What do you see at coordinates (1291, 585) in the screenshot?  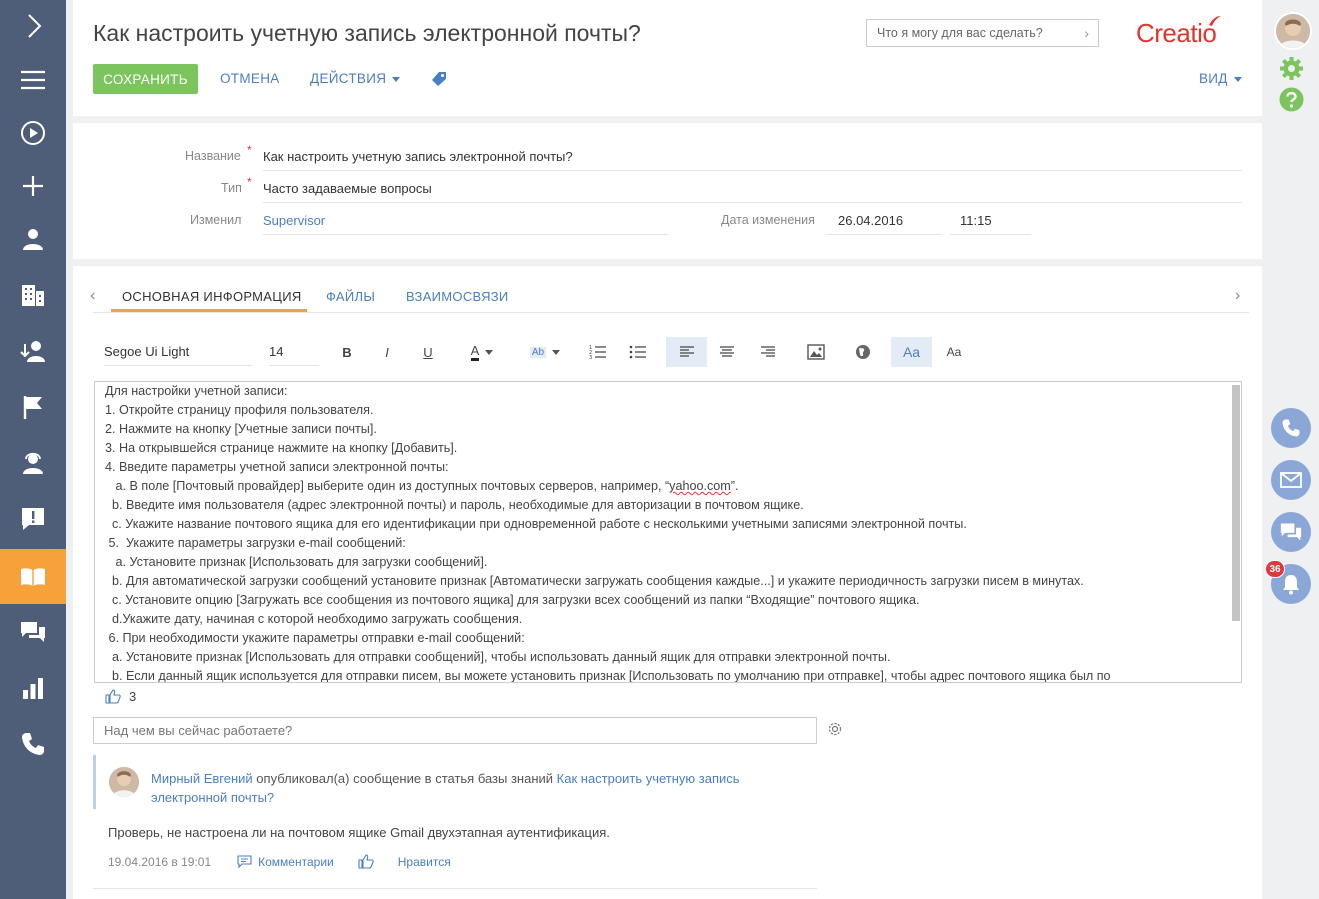 I see `bell-icon` at bounding box center [1291, 585].